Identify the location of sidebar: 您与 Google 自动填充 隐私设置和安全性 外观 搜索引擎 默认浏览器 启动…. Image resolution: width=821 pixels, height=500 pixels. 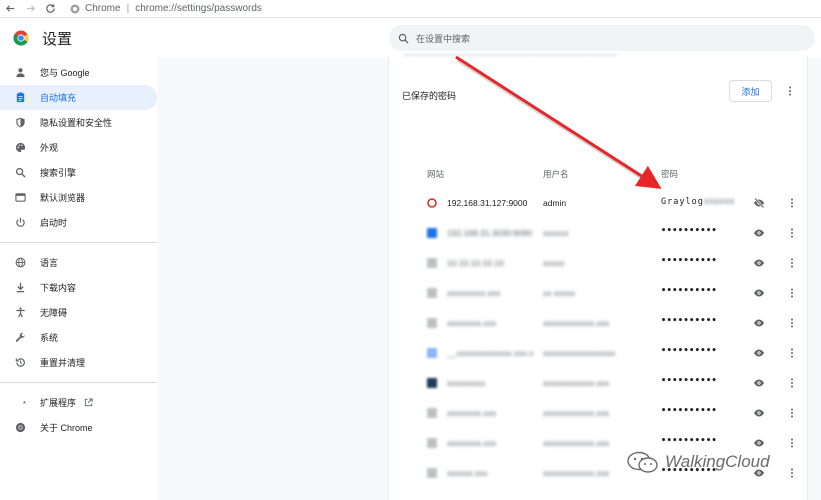
(78, 250).